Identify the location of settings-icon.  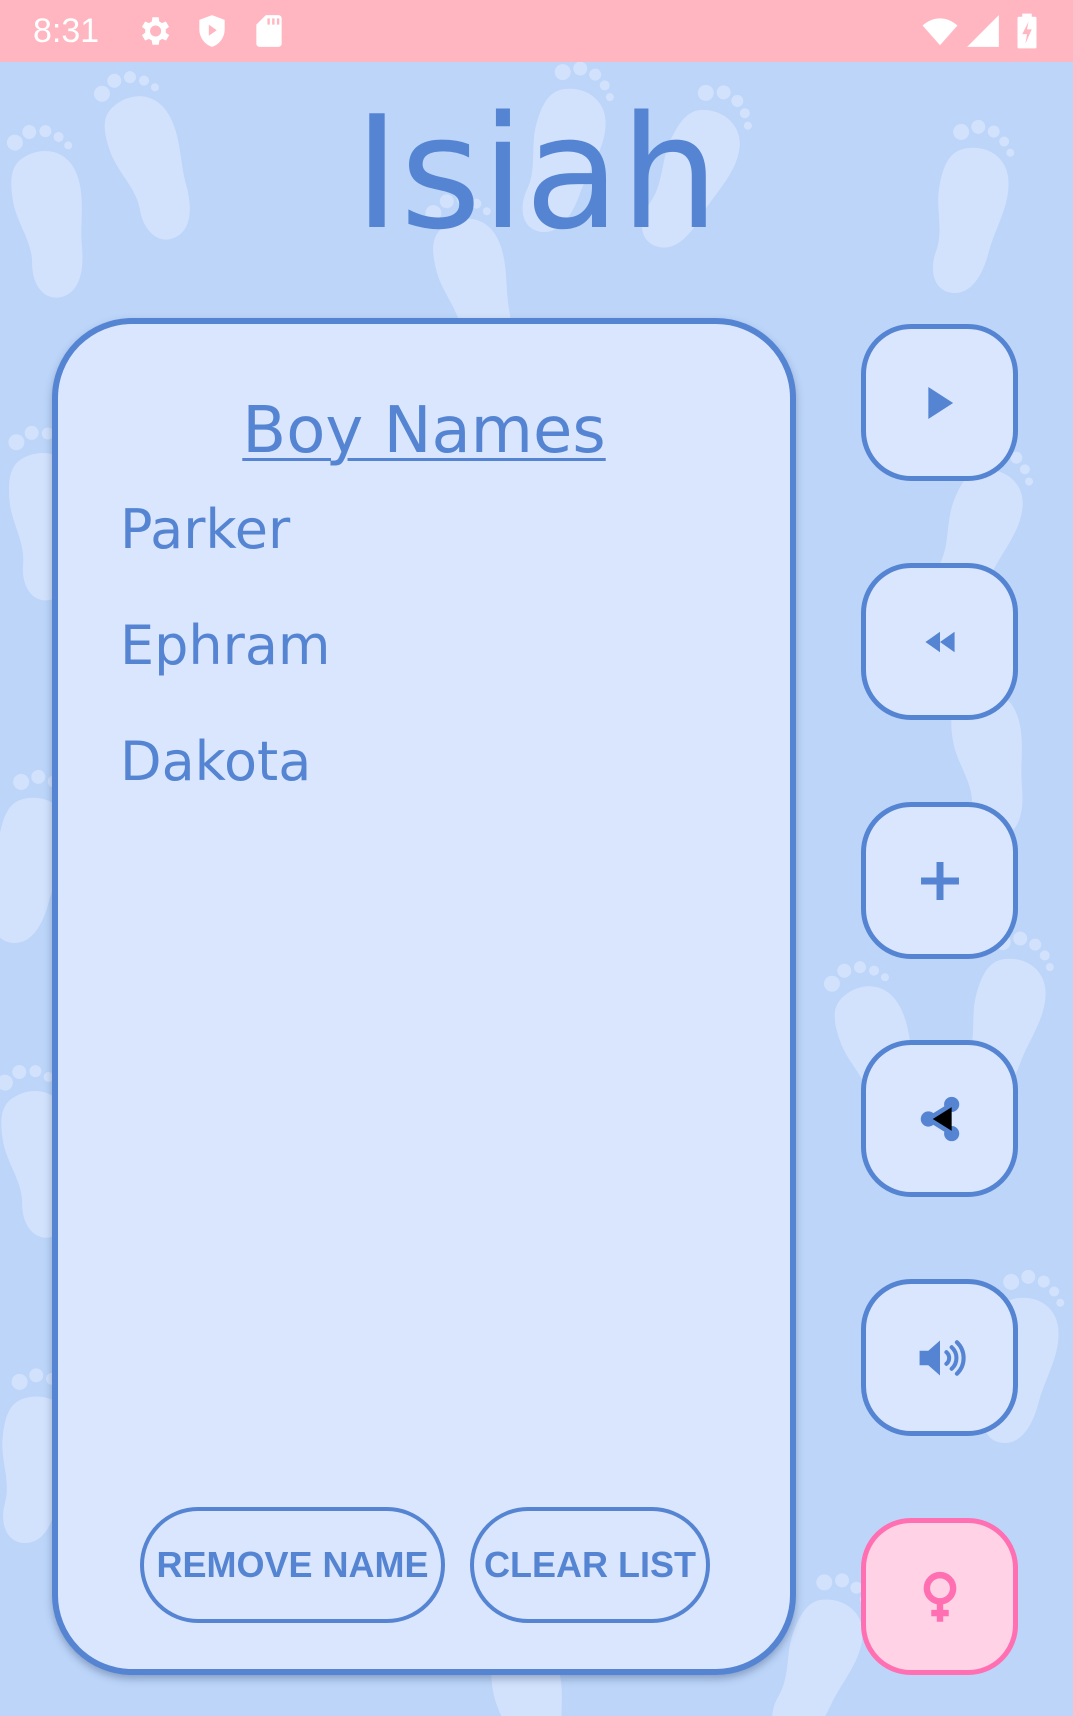
(155, 31).